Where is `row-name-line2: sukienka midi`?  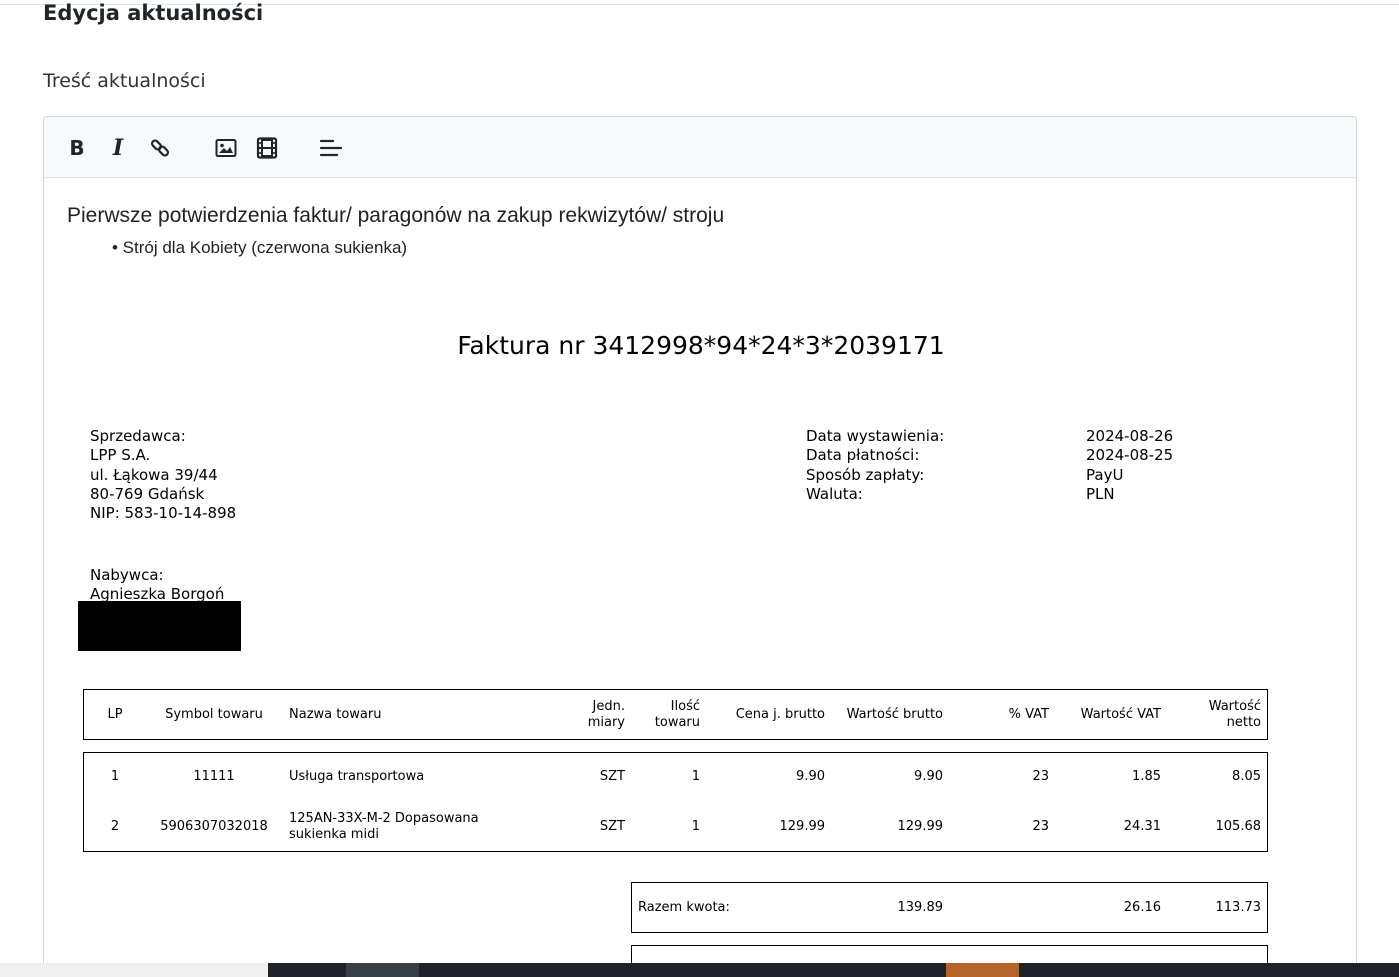 row-name-line2: sukienka midi is located at coordinates (334, 834).